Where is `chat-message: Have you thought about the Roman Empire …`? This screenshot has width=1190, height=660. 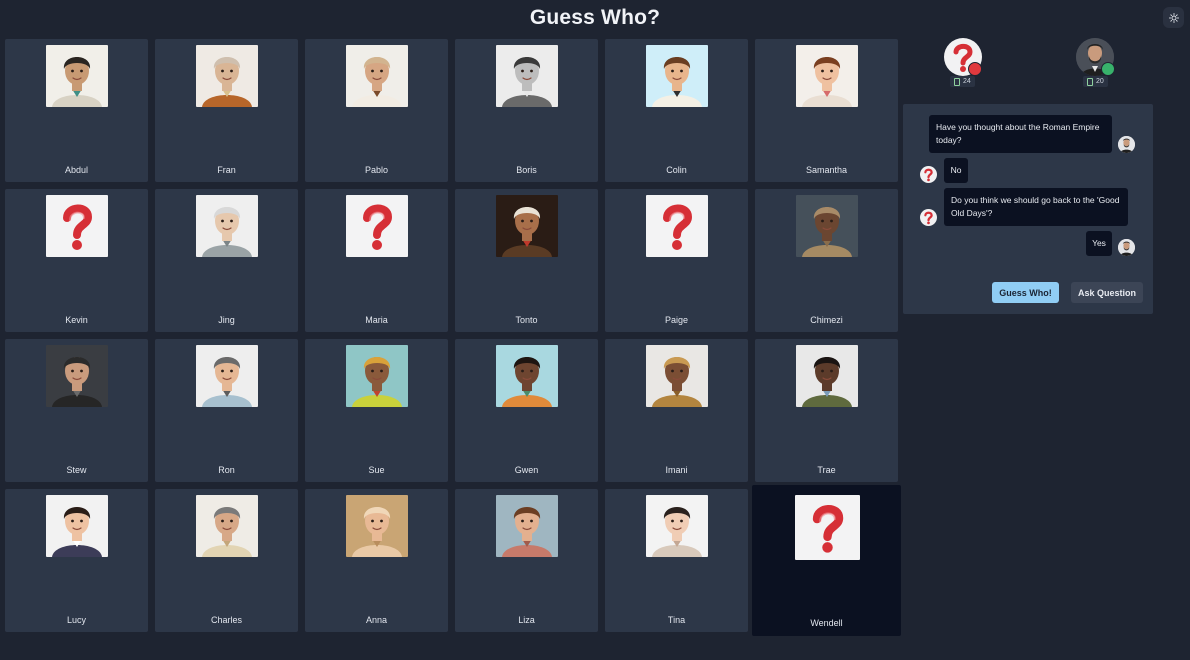
chat-message: Have you thought about the Roman Empire … is located at coordinates (1020, 134).